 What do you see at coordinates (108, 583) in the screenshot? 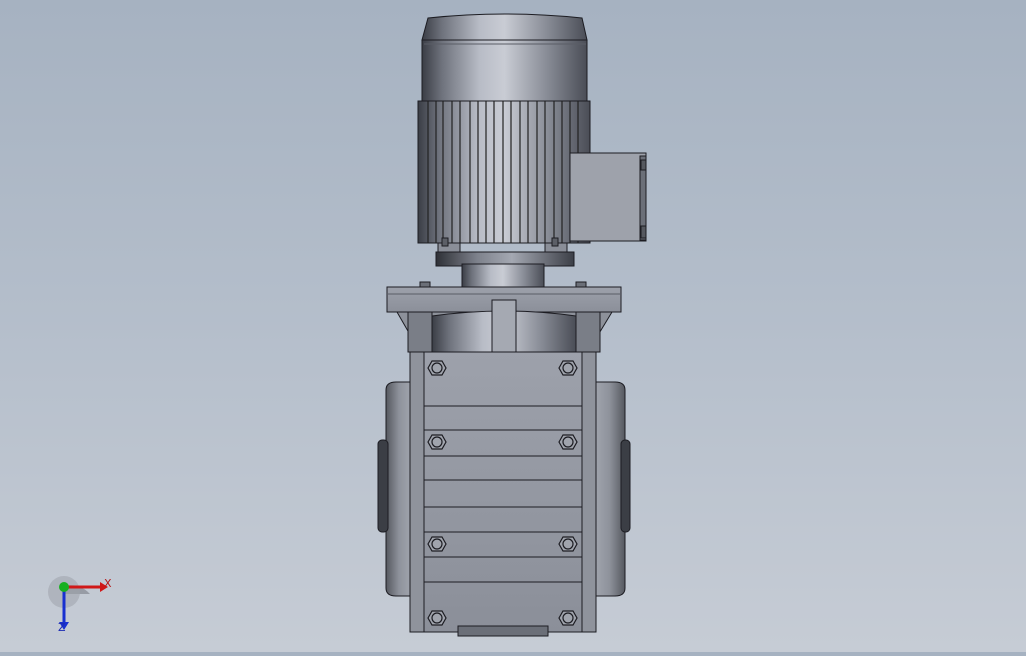
I see `x-axis-label: X` at bounding box center [108, 583].